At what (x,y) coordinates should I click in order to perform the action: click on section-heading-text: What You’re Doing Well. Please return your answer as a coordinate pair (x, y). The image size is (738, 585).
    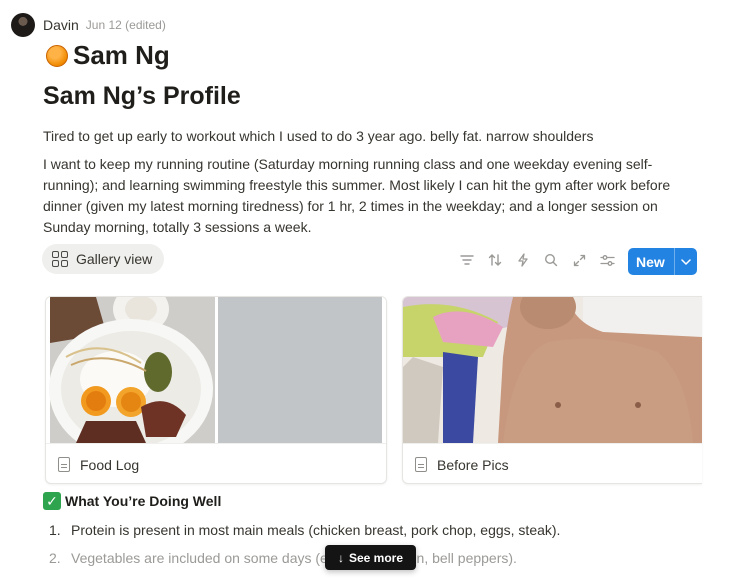
    Looking at the image, I should click on (143, 501).